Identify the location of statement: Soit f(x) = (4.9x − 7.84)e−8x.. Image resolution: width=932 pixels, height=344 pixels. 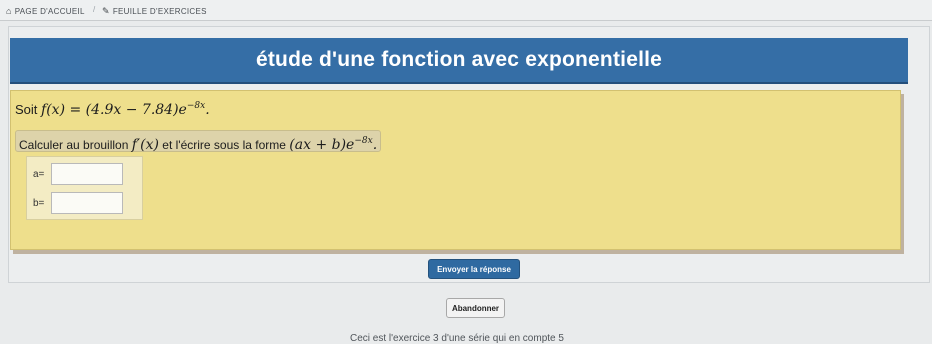
(112, 109).